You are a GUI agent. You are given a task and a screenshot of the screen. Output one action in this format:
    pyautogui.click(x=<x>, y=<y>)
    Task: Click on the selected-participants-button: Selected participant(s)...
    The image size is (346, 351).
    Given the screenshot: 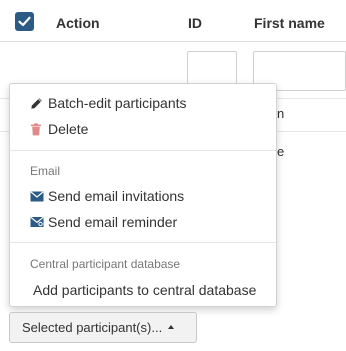 What is the action you would take?
    pyautogui.click(x=103, y=327)
    